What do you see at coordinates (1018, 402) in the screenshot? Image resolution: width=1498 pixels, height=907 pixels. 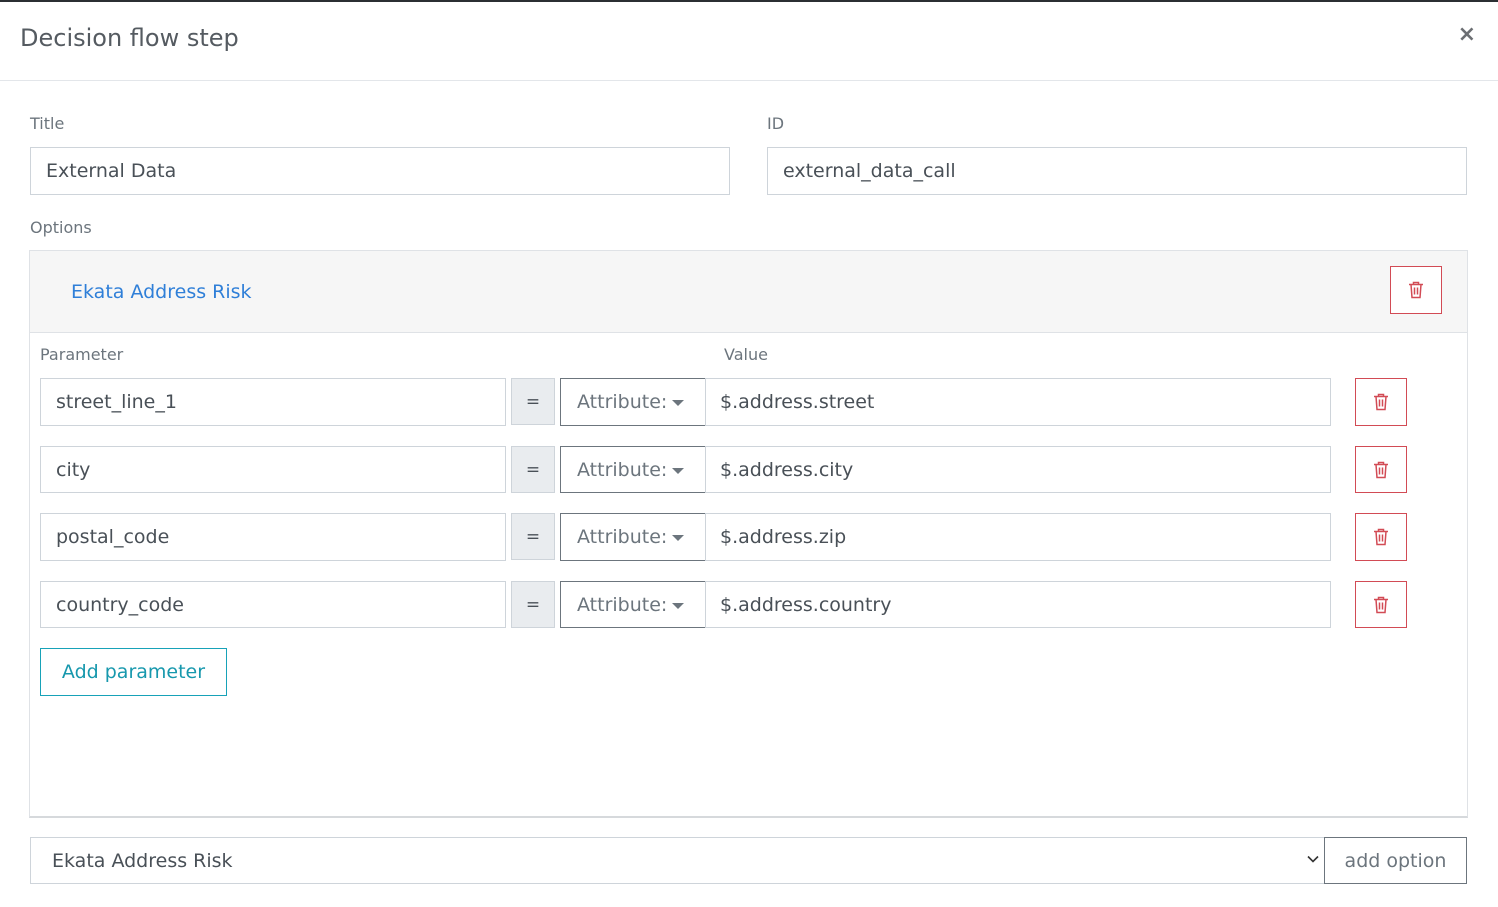 I see `parameter-value-input: $.address.street` at bounding box center [1018, 402].